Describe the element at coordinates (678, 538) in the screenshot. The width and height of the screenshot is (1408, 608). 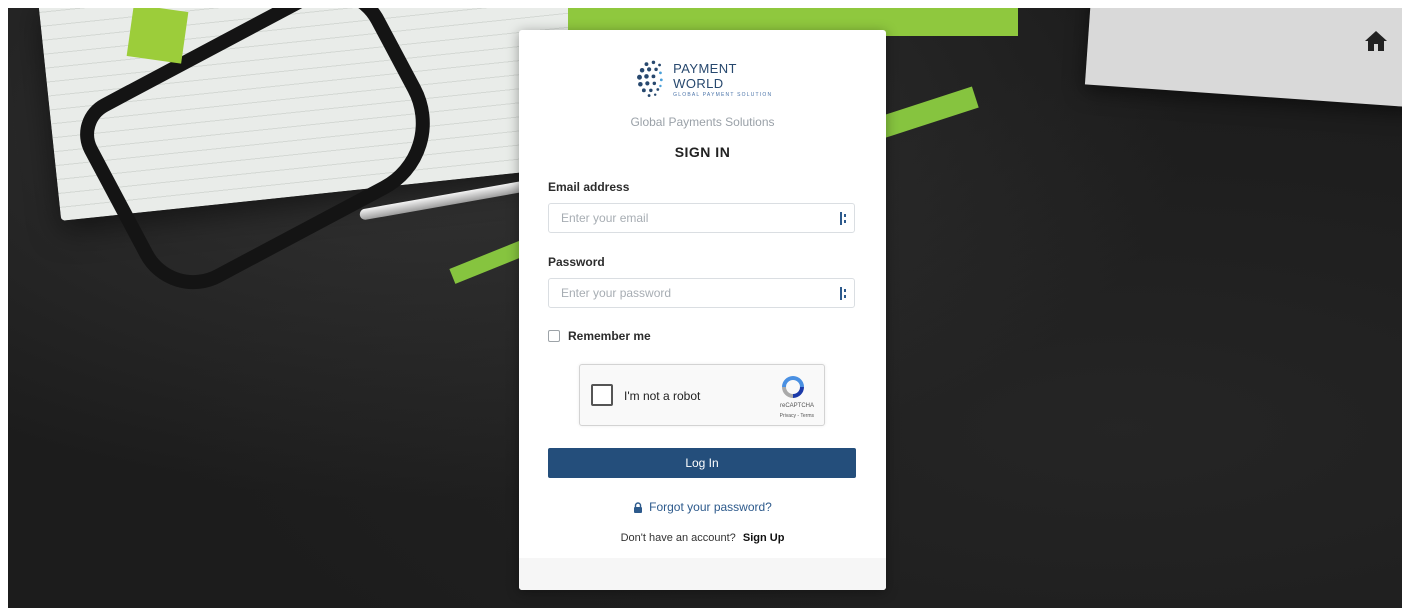
I see `signup-prompt: Don't have an account?` at that location.